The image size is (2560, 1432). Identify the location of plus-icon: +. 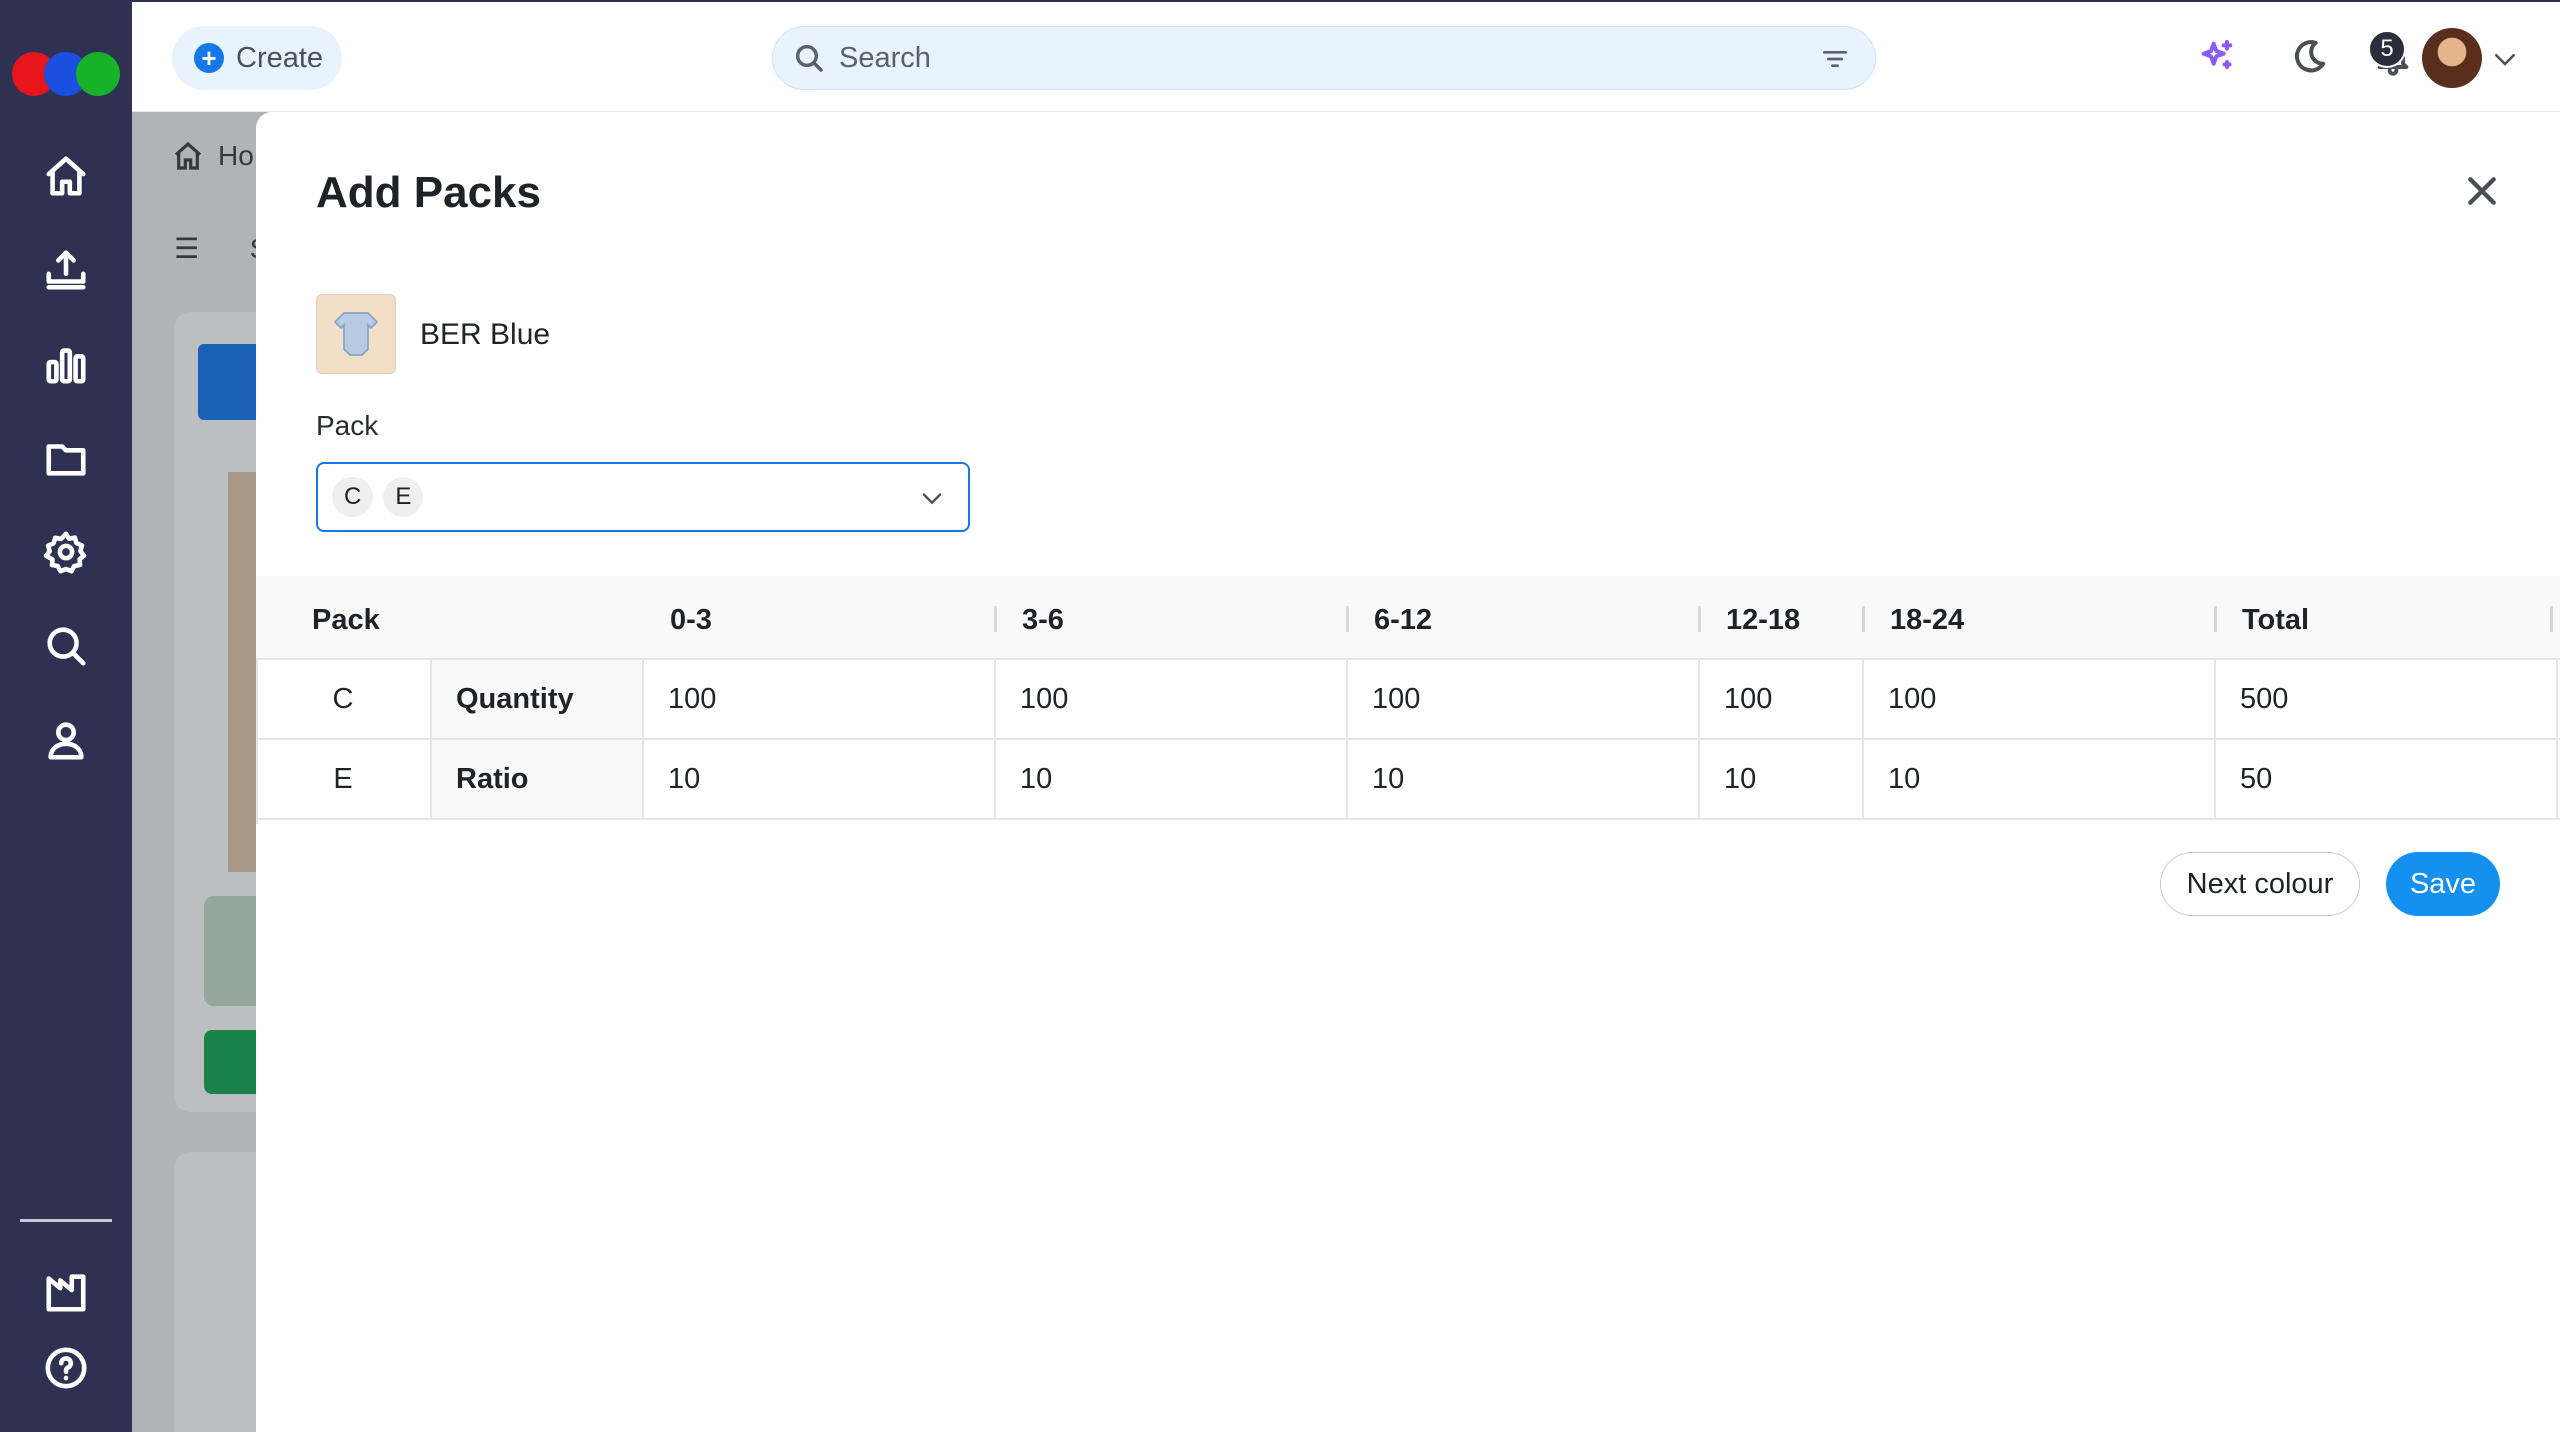
(209, 58).